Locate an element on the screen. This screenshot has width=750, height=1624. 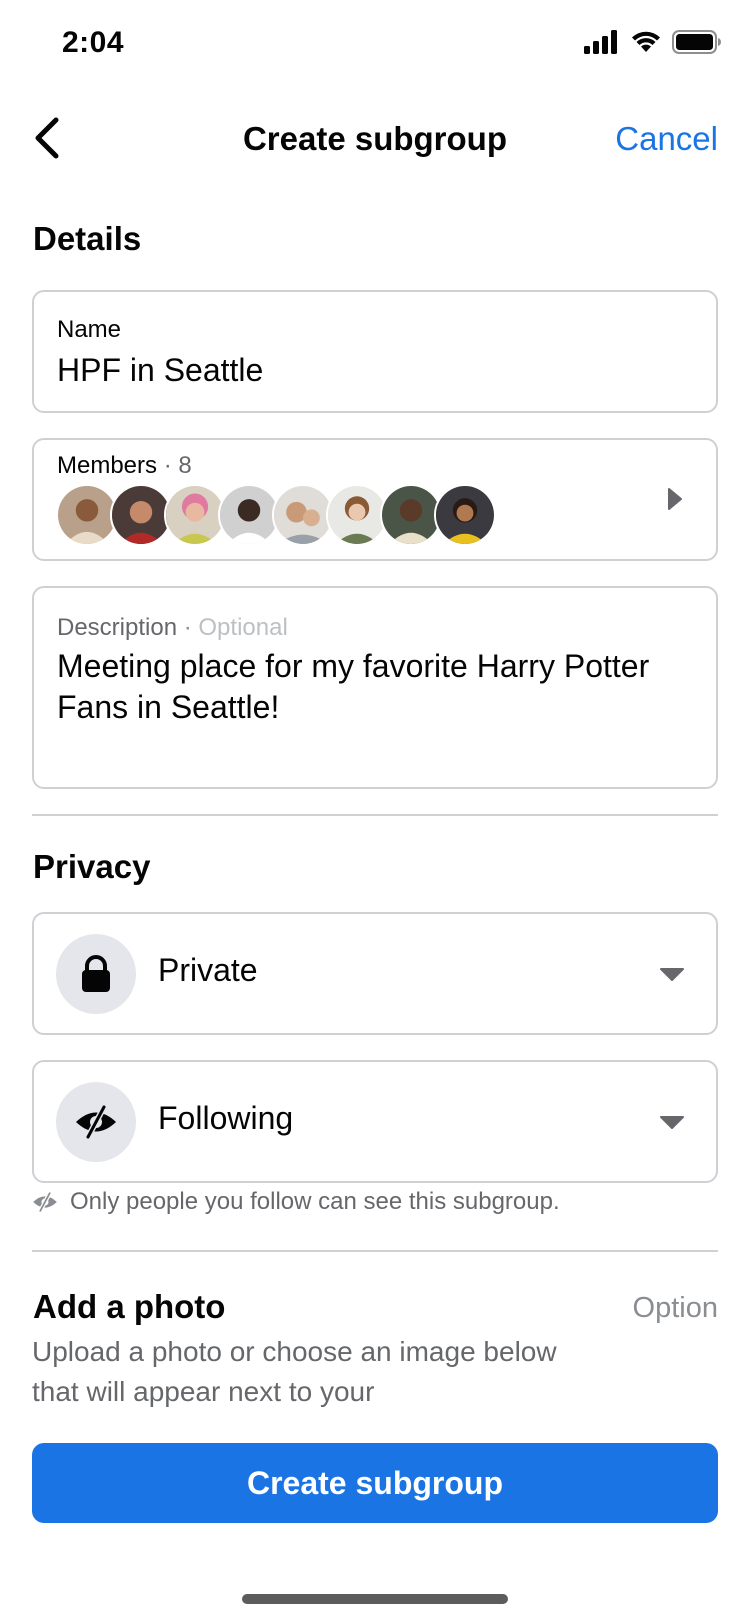
audience-select: Following is located at coordinates (375, 1121).